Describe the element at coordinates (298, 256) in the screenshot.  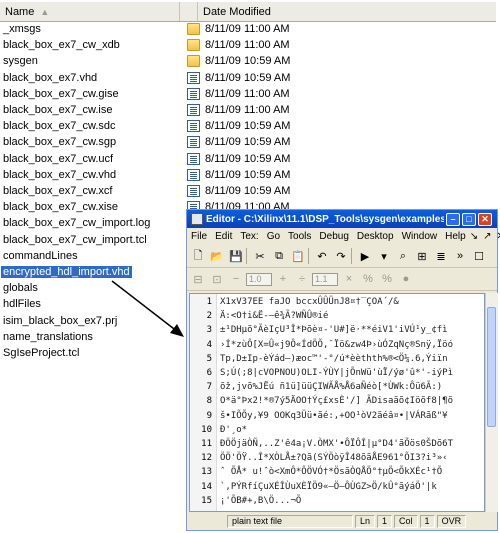
I see `paste-icon: 📋` at that location.